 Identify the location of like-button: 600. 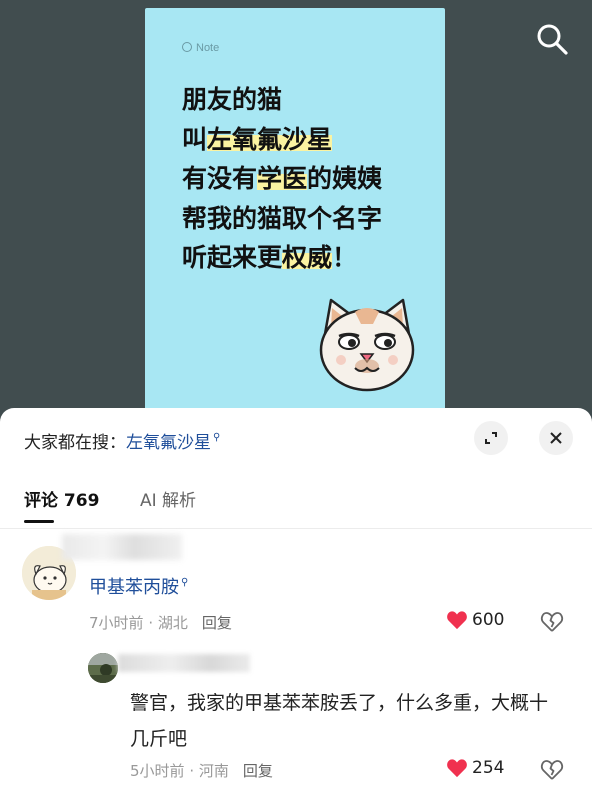
(475, 620).